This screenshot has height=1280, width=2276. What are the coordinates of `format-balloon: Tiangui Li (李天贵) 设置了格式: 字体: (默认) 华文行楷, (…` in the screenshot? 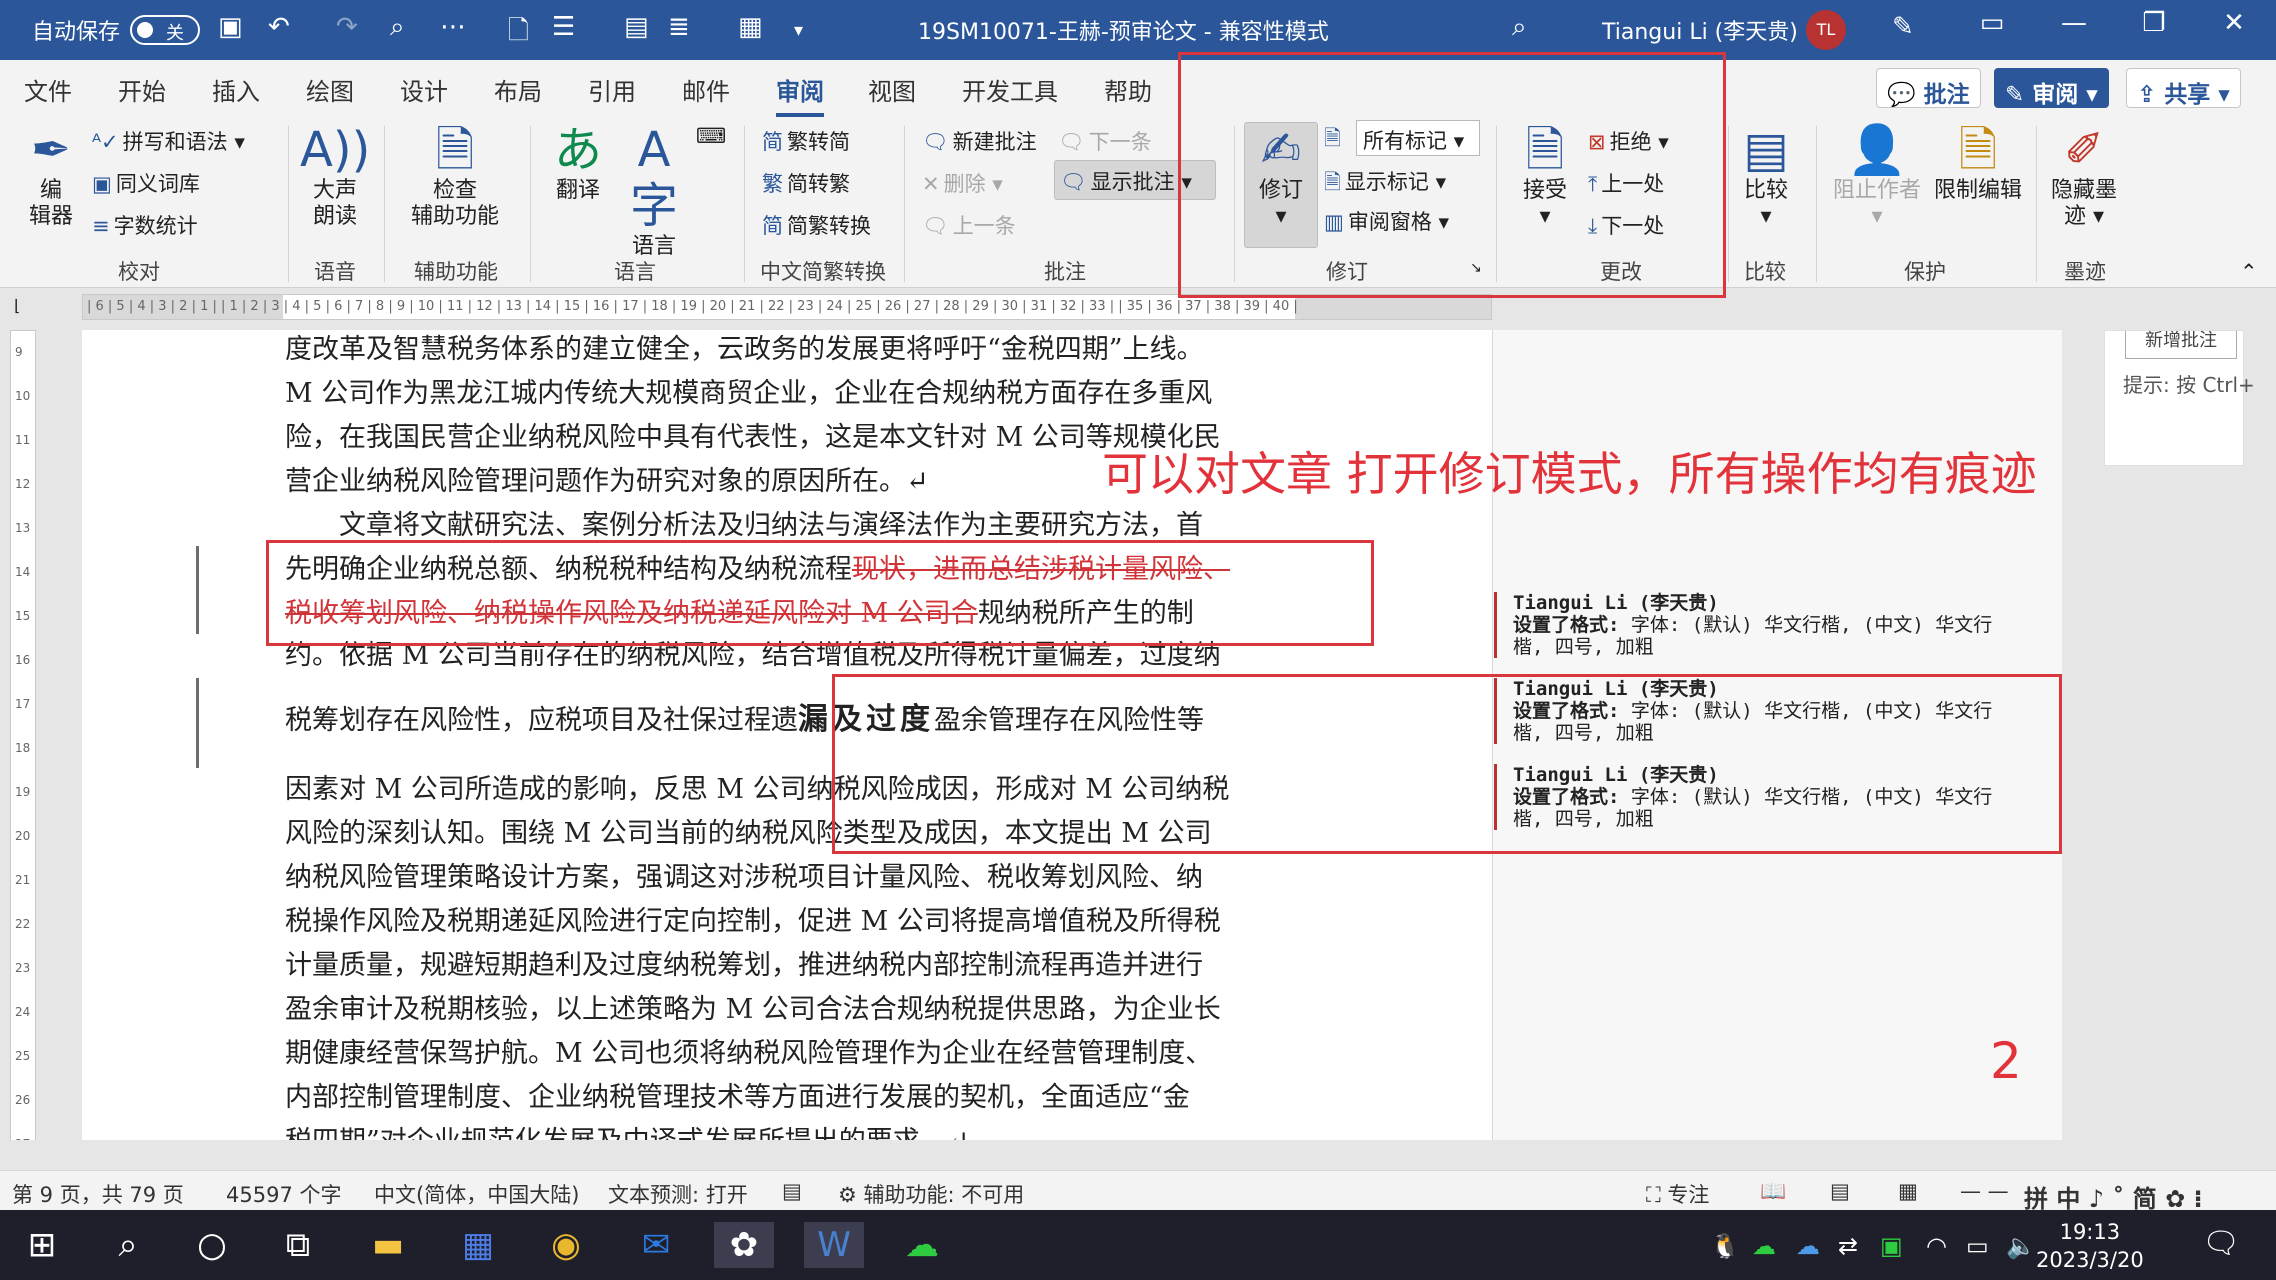 It's located at (1743, 625).